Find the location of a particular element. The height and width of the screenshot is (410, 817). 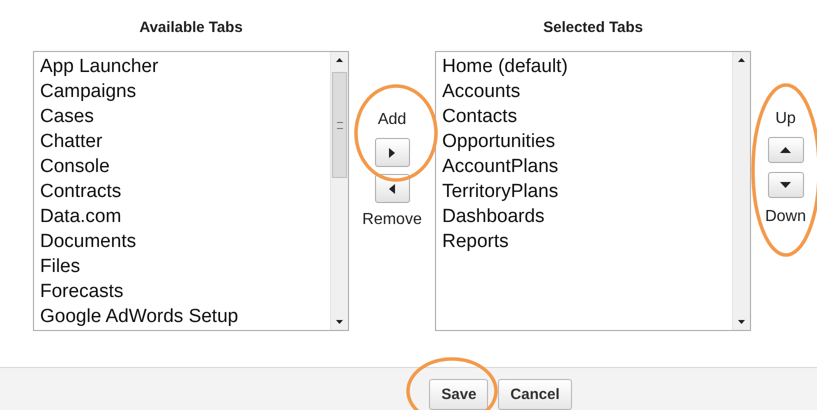

down-label: Down is located at coordinates (785, 217).